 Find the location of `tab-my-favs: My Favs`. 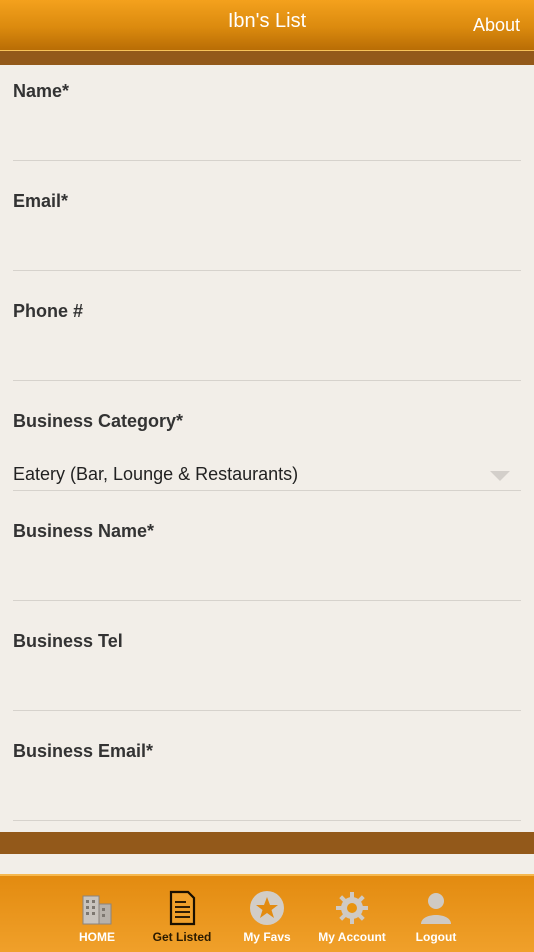

tab-my-favs: My Favs is located at coordinates (267, 917).